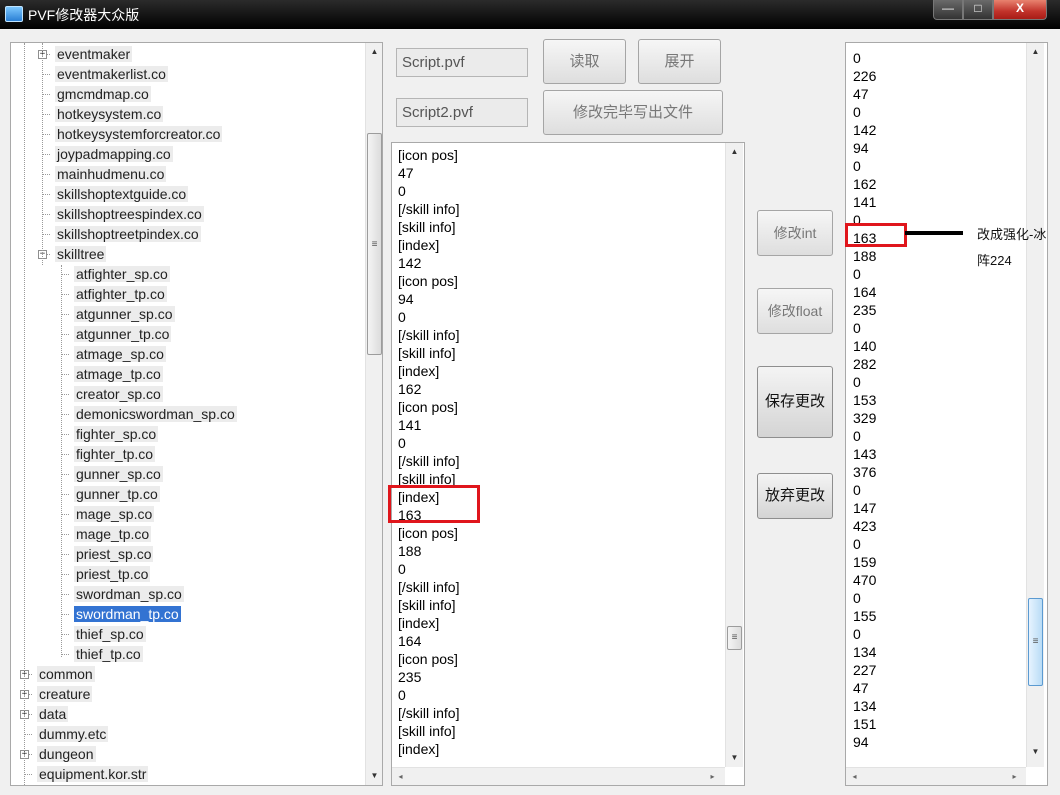  Describe the element at coordinates (864, 292) in the screenshot. I see `value-list-item: 164` at that location.